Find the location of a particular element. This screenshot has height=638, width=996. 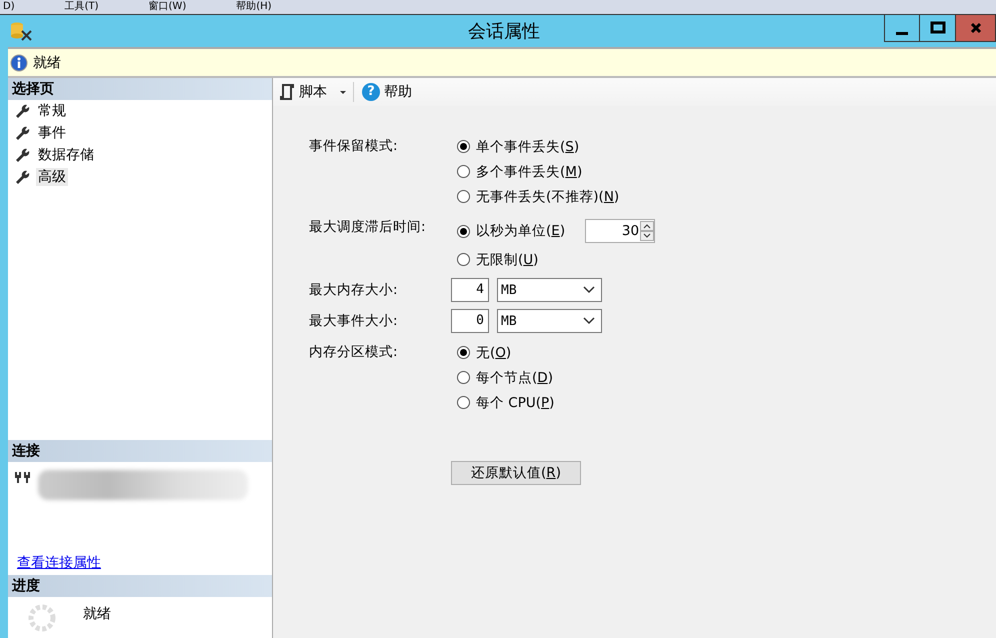

scroll-icon is located at coordinates (287, 92).